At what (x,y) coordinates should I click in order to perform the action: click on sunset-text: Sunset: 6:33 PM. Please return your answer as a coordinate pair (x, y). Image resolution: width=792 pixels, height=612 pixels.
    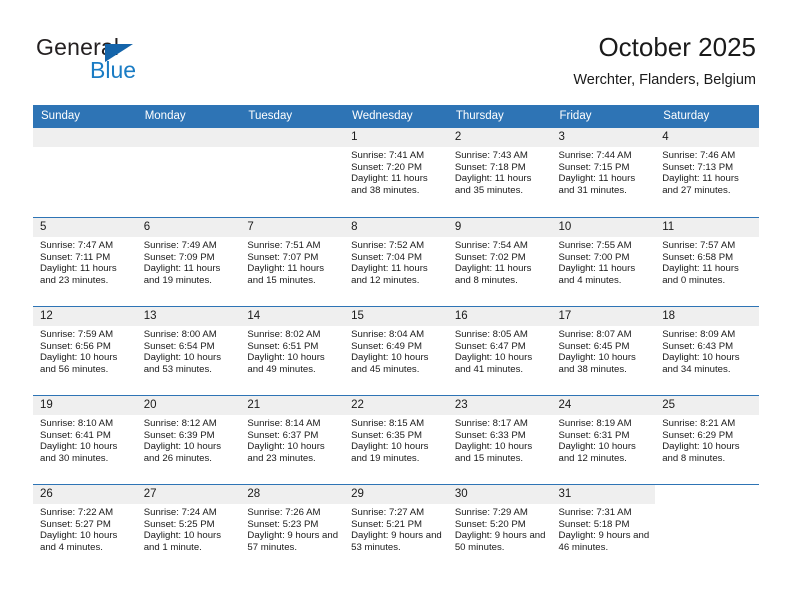
    Looking at the image, I should click on (490, 435).